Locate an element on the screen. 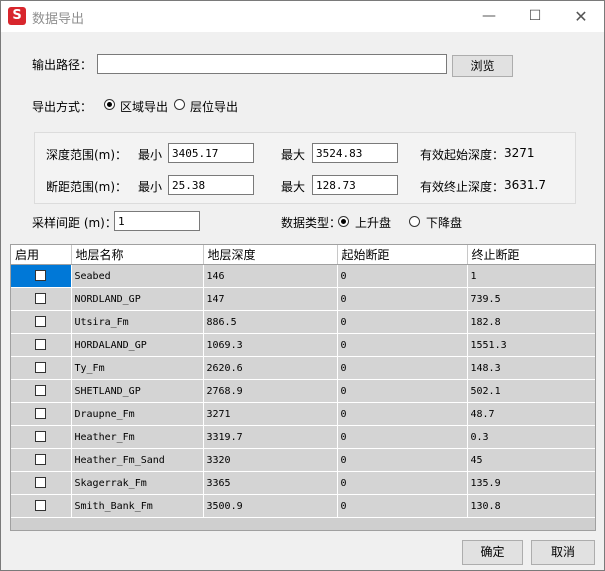 Image resolution: width=605 pixels, height=571 pixels. data-type-down-radio is located at coordinates (414, 221).